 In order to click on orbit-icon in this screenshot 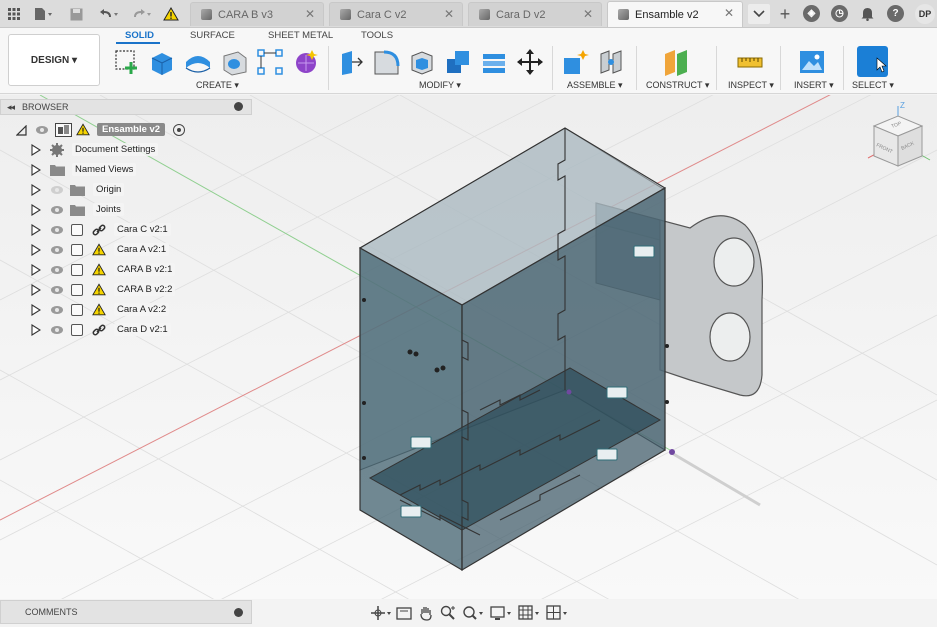, I will do `click(381, 613)`.